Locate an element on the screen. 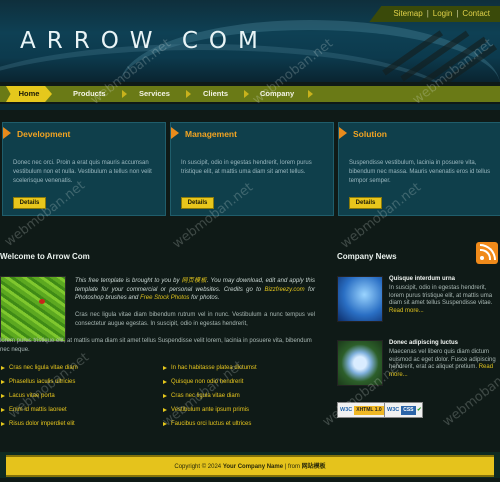  nav-item-clients: Clients is located at coordinates (215, 94).